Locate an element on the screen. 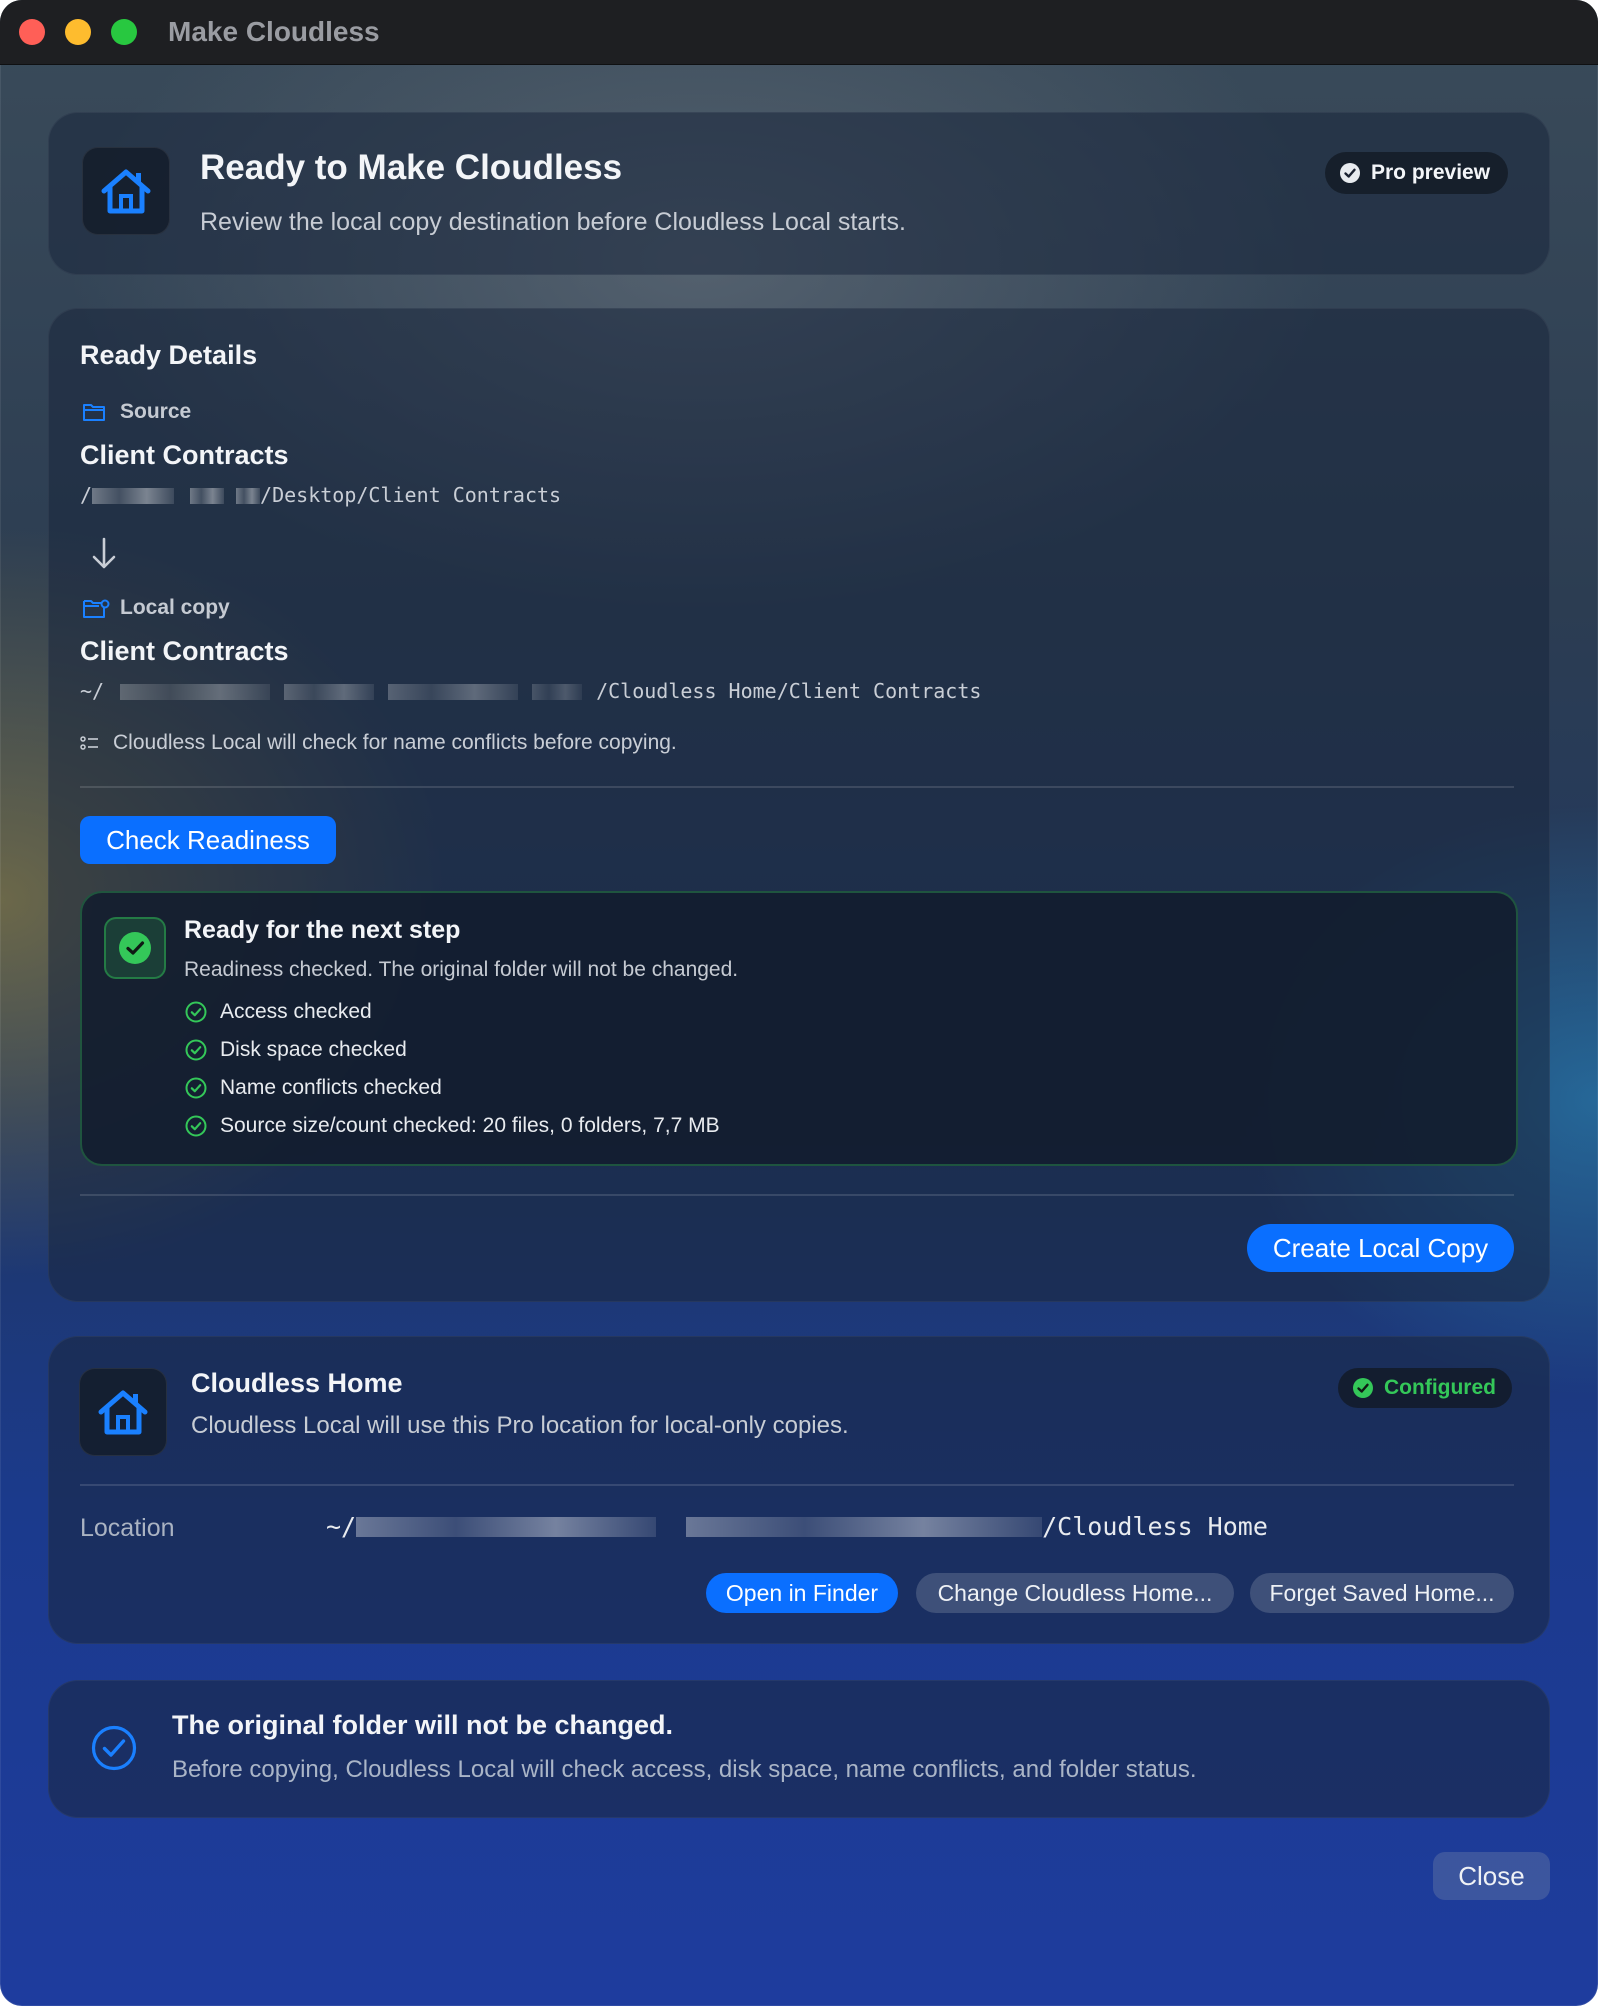  close-window-button is located at coordinates (32, 32).